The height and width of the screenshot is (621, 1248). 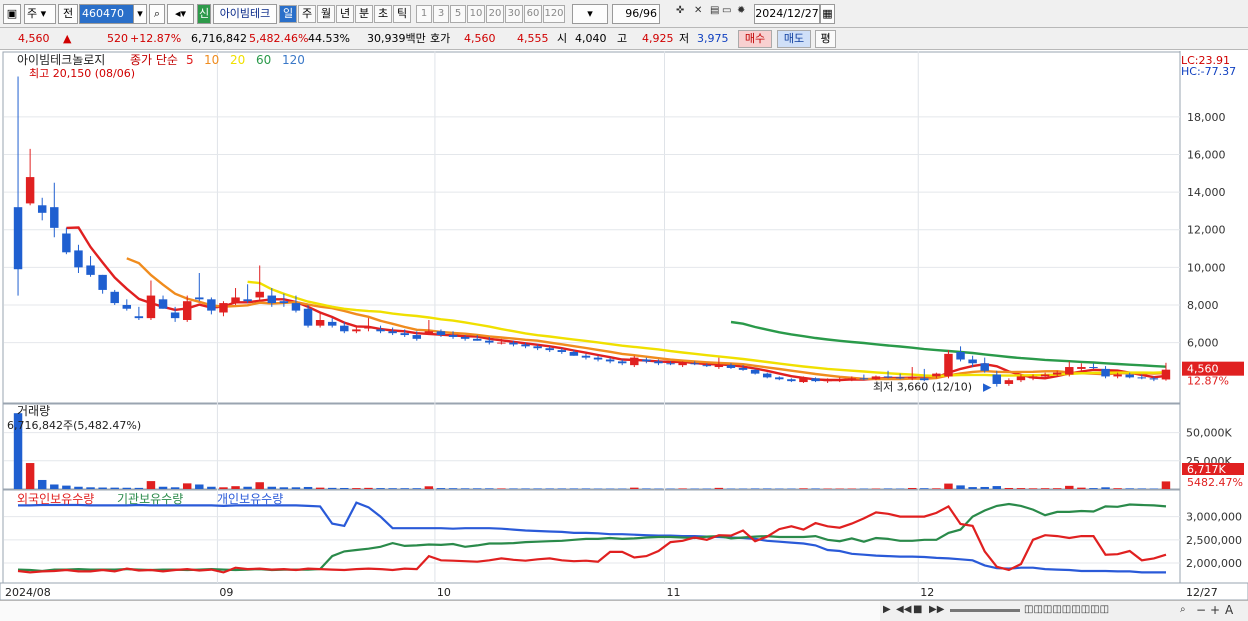 I want to click on holder-tick-label: 3,000,000, so click(x=1214, y=517).